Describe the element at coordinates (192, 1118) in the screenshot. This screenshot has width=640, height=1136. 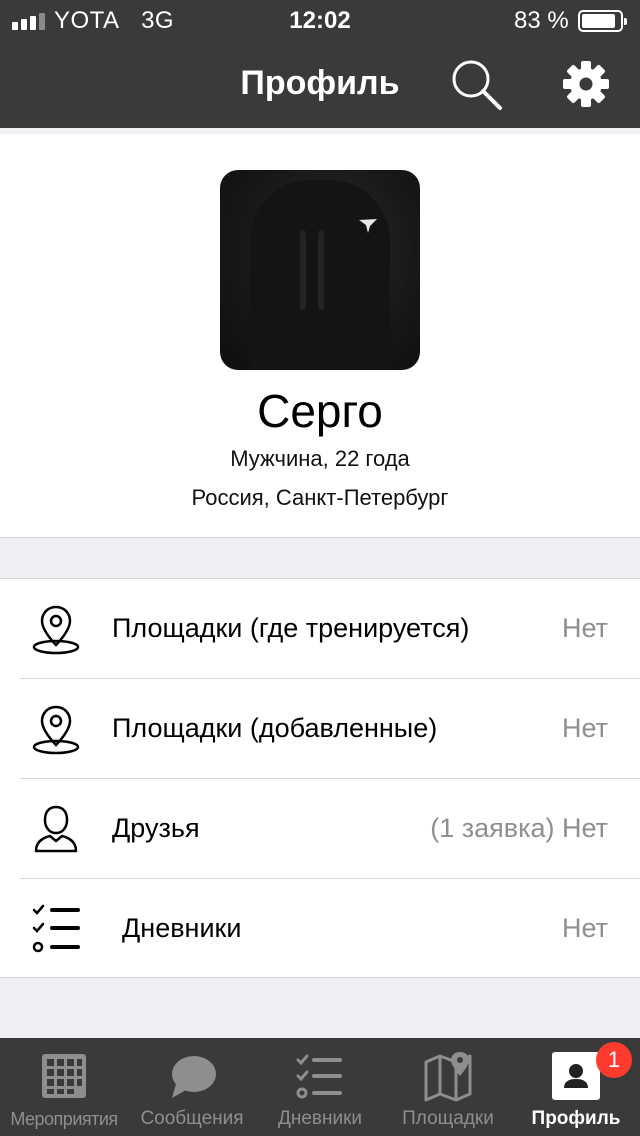
I see `tab-label: Сообщения` at that location.